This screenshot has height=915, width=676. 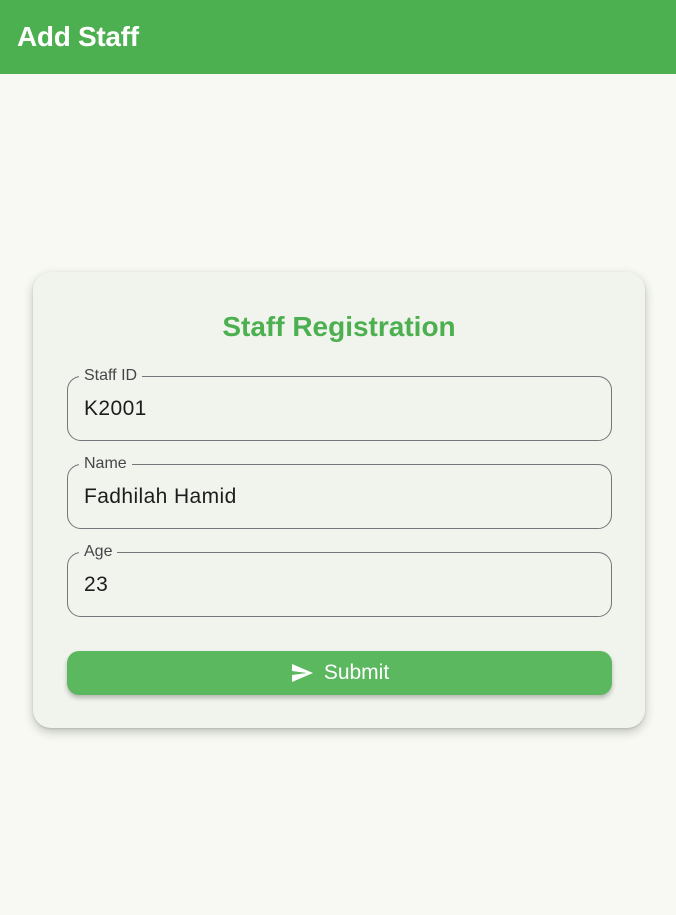 I want to click on age-field: Age, so click(x=339, y=579).